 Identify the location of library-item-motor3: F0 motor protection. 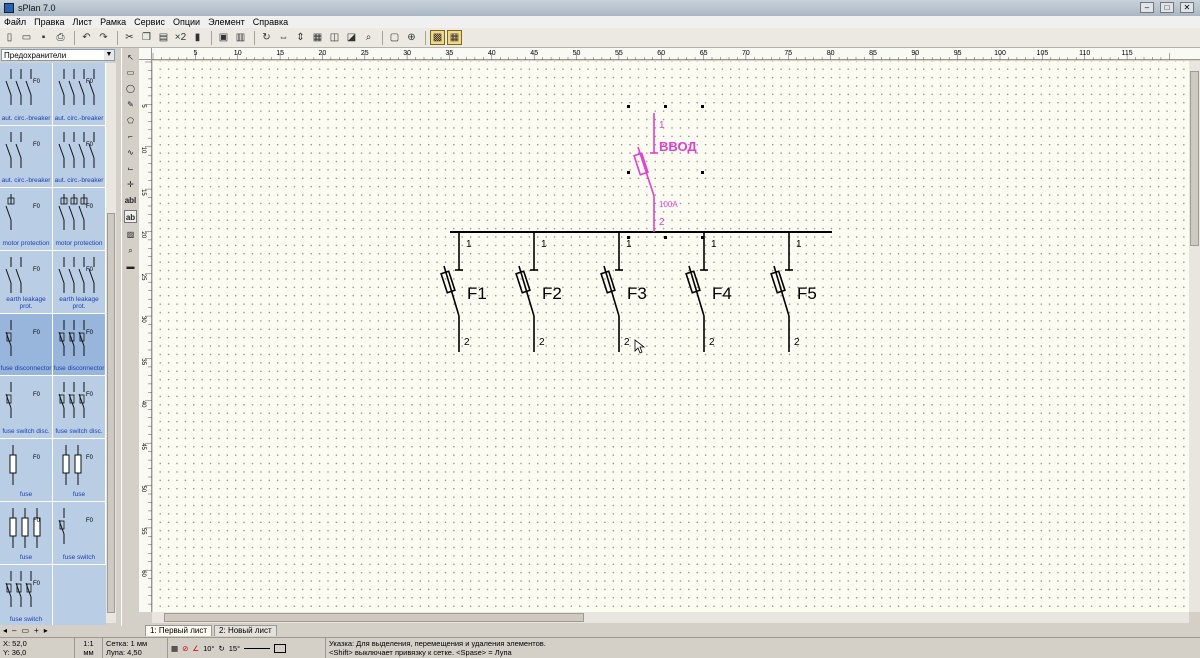
(79, 220).